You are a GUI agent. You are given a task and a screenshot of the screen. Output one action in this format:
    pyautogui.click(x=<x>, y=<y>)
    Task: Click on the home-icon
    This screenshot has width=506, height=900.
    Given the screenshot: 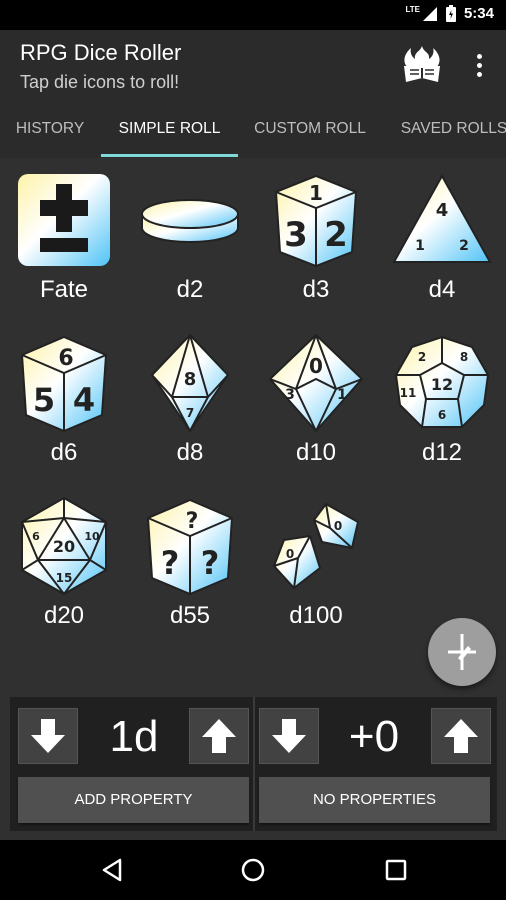 What is the action you would take?
    pyautogui.click(x=253, y=870)
    